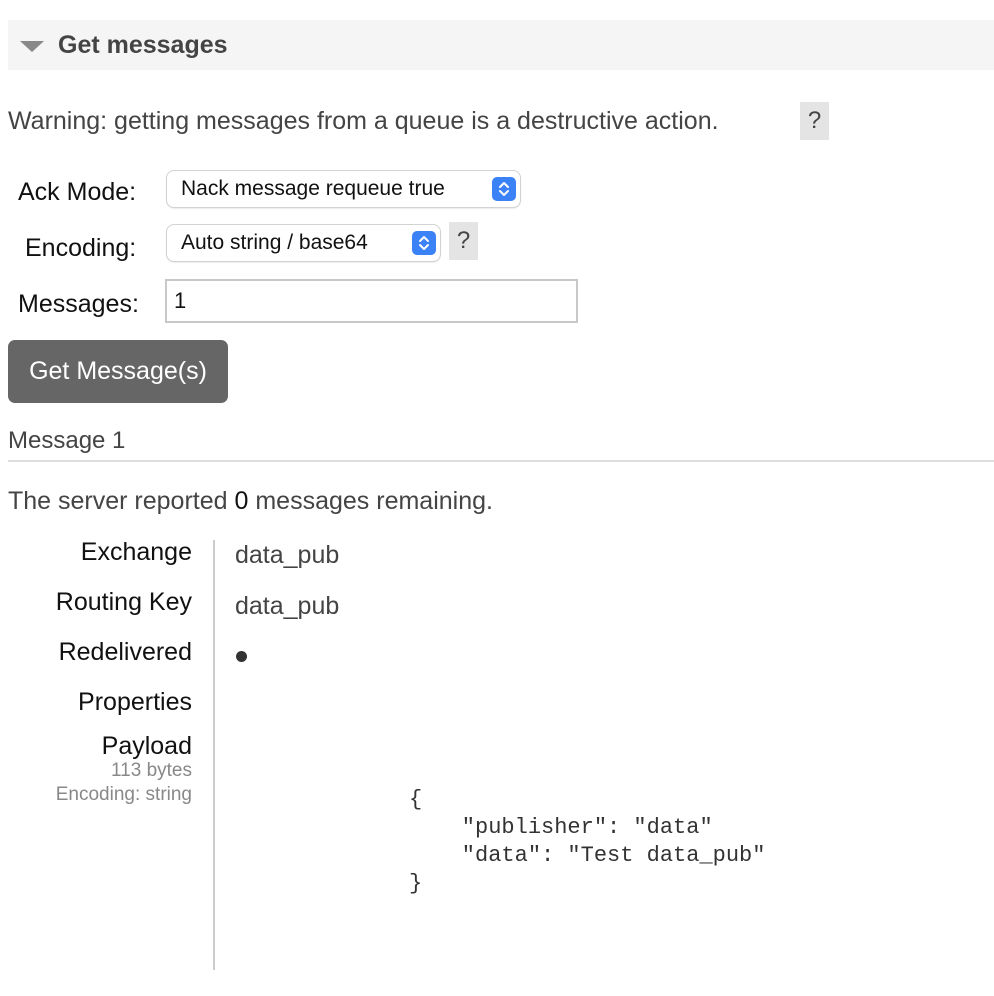 Image resolution: width=994 pixels, height=996 pixels. Describe the element at coordinates (287, 606) in the screenshot. I see `routing-key-value: data_pub` at that location.